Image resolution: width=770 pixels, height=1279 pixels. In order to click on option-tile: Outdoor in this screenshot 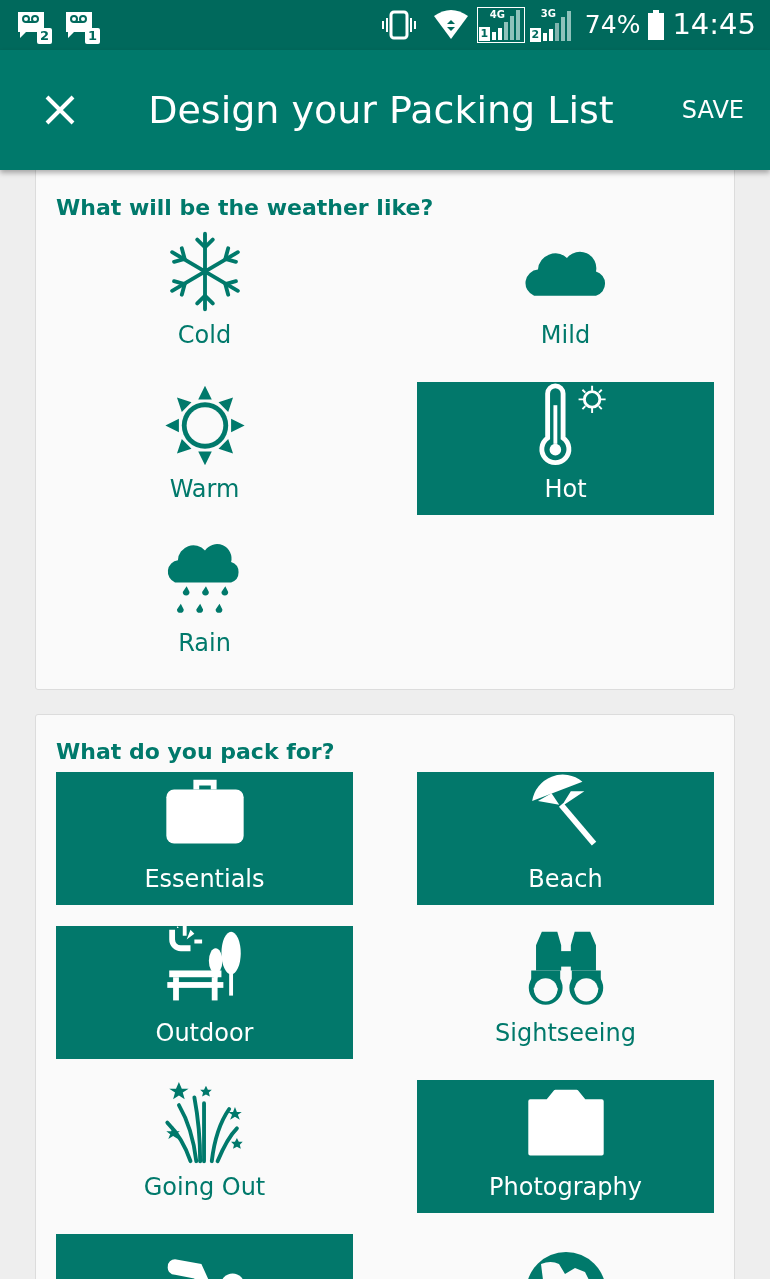, I will do `click(204, 992)`.